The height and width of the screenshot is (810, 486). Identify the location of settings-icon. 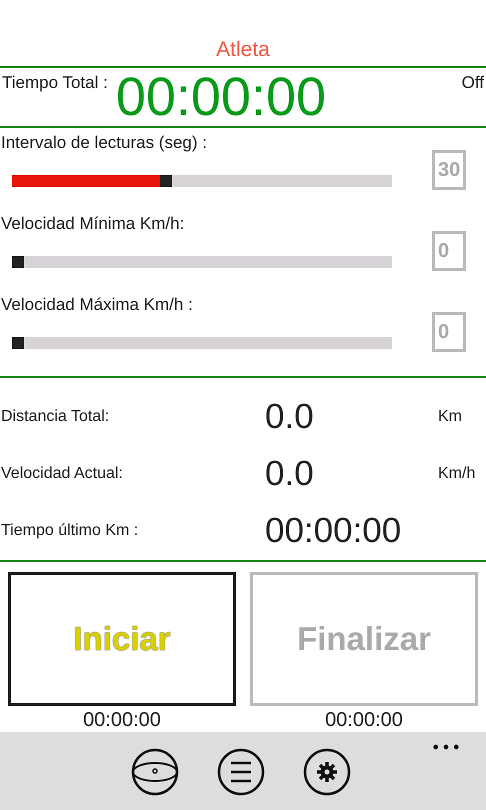
(326, 772).